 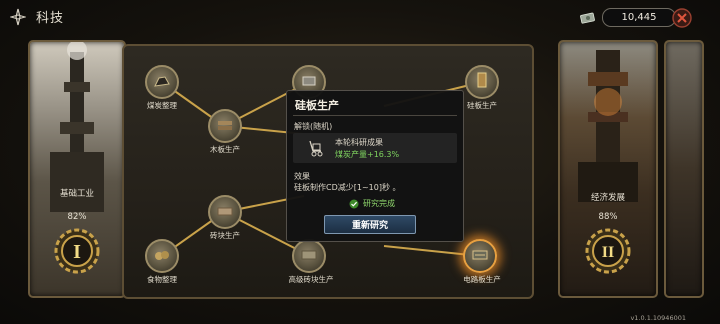 I want to click on category-card-basic-industry: 基础工业 82% I, so click(x=77, y=169).